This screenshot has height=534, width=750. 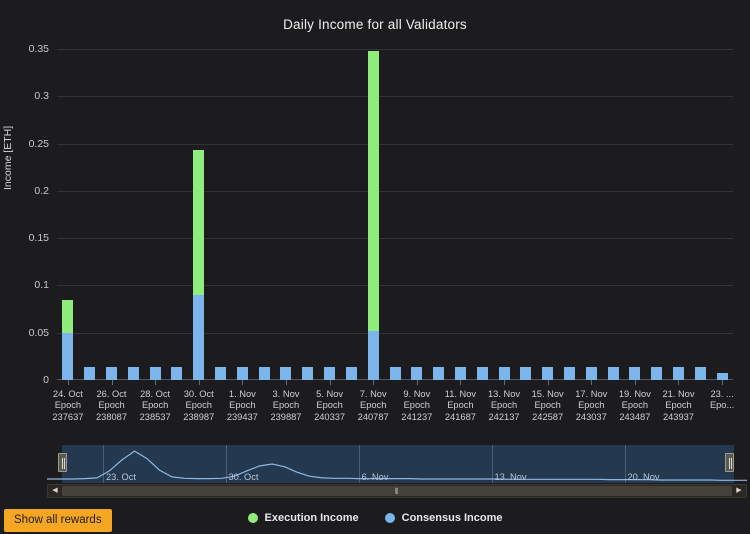 I want to click on legend-item-consensus-income: Consensus Income, so click(x=443, y=518).